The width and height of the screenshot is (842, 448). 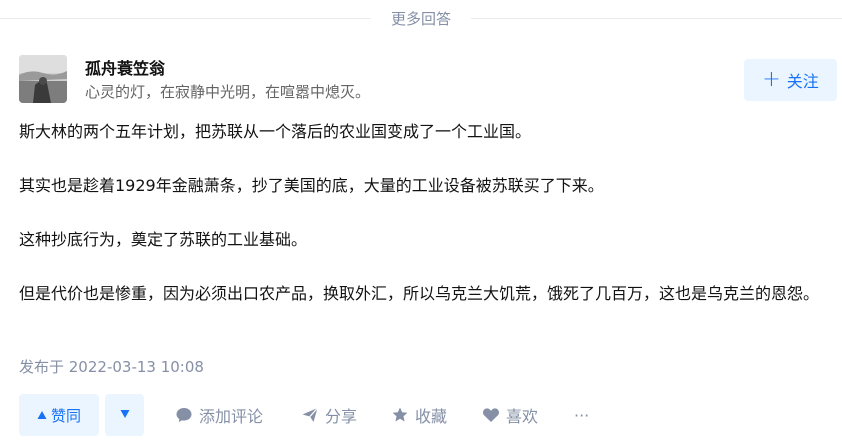 I want to click on more-icon: ···, so click(x=582, y=415).